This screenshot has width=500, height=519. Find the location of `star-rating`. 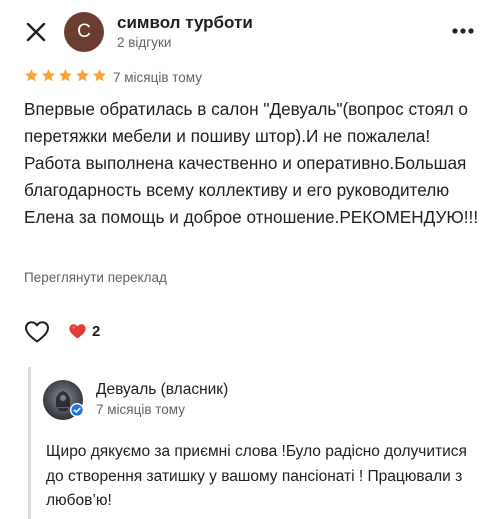

star-rating is located at coordinates (65, 75).